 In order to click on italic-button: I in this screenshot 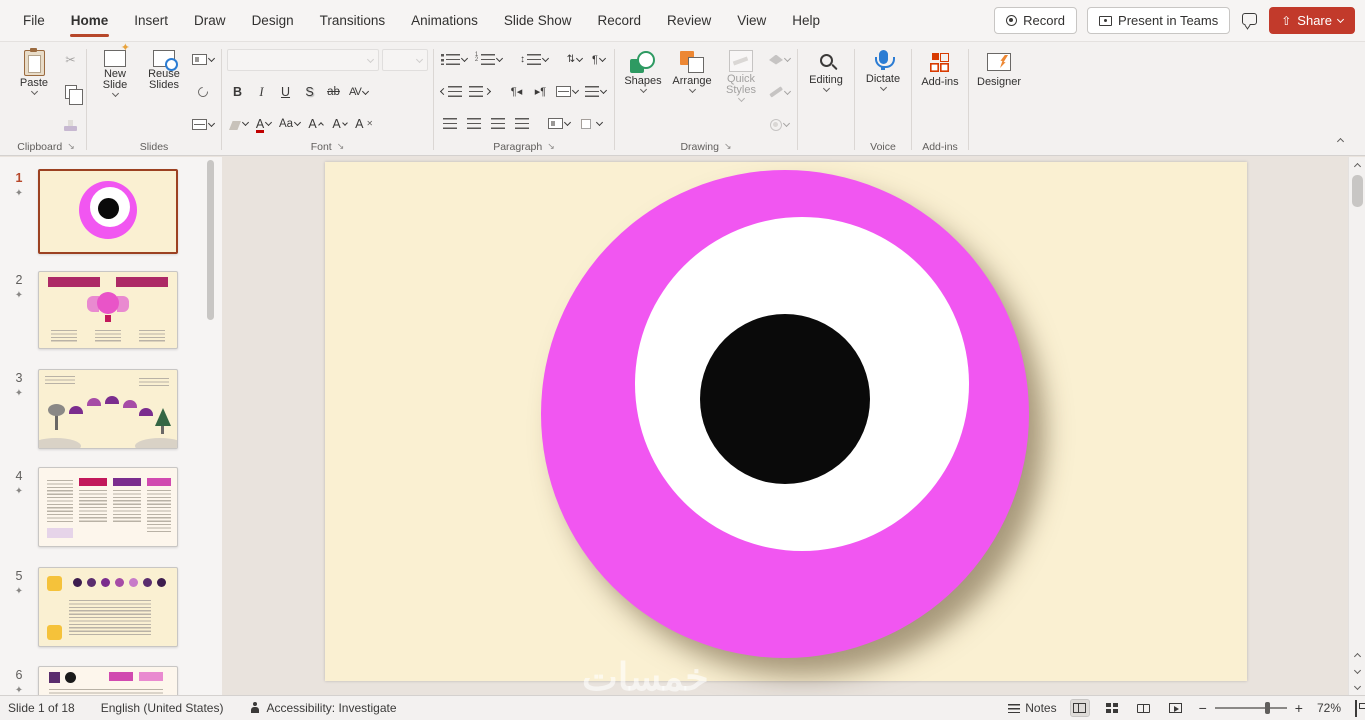, I will do `click(261, 92)`.